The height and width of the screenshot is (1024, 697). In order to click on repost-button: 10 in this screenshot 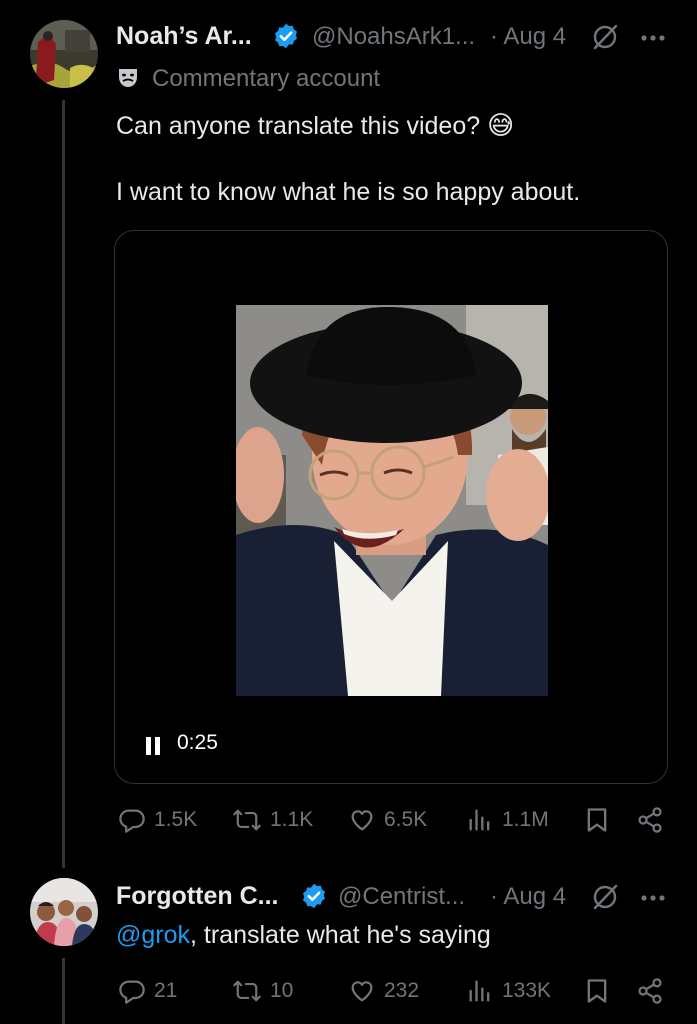, I will do `click(262, 991)`.